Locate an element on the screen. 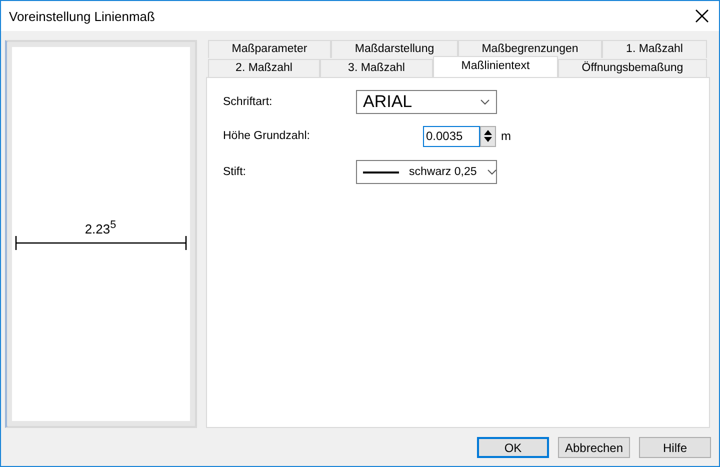 This screenshot has width=720, height=467. dialog-button: Abbrechen is located at coordinates (594, 447).